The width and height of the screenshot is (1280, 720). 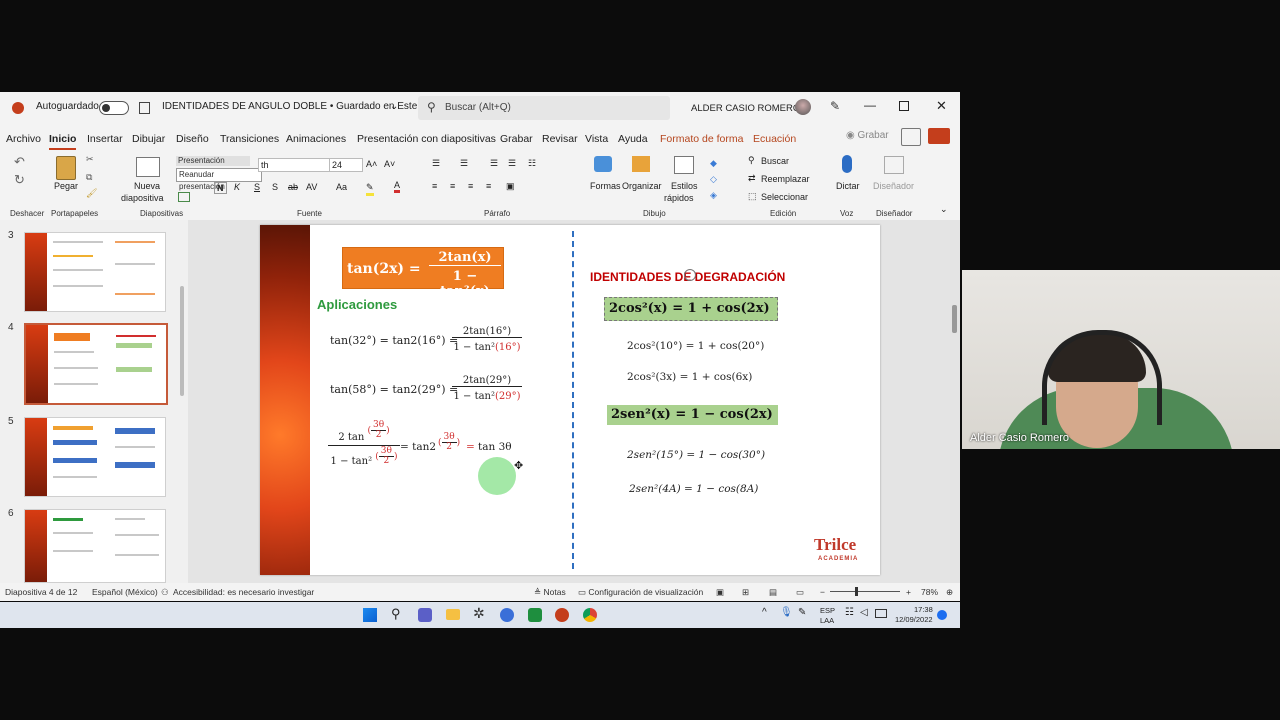 I want to click on tab-grabar: Grabar, so click(x=516, y=139).